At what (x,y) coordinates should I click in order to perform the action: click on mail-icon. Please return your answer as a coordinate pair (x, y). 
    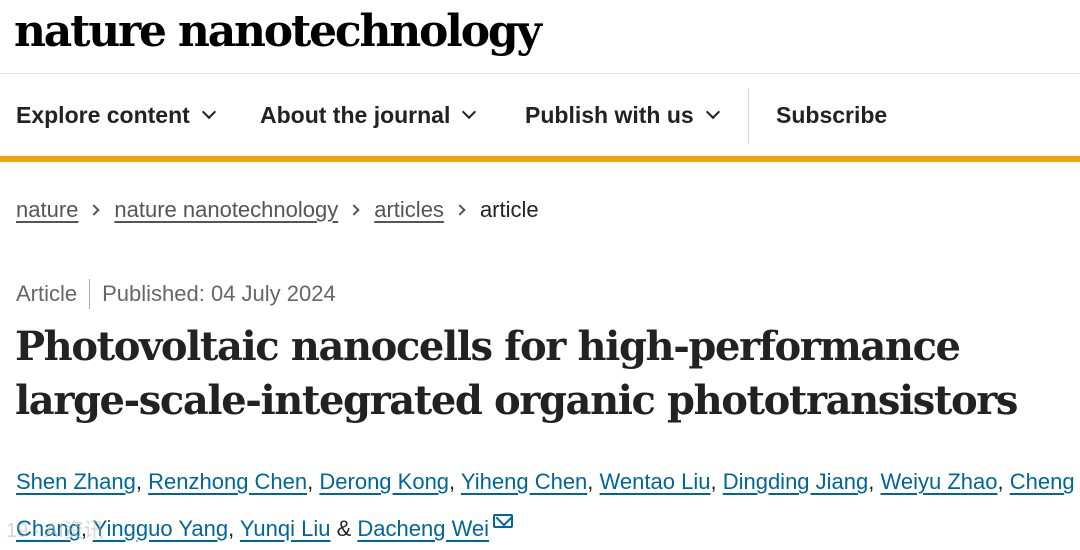
    Looking at the image, I should click on (503, 521).